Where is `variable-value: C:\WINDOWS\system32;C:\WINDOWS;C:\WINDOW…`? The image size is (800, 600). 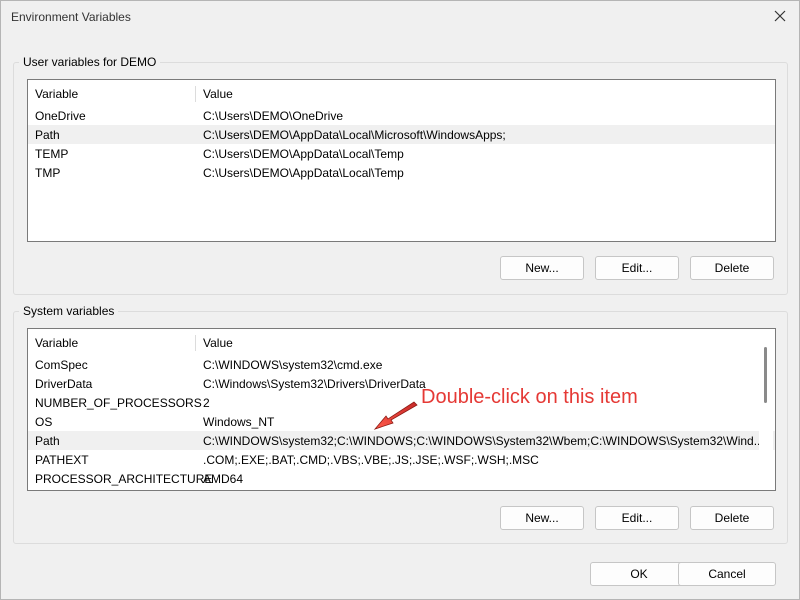 variable-value: C:\WINDOWS\system32;C:\WINDOWS;C:\WINDOW… is located at coordinates (483, 441).